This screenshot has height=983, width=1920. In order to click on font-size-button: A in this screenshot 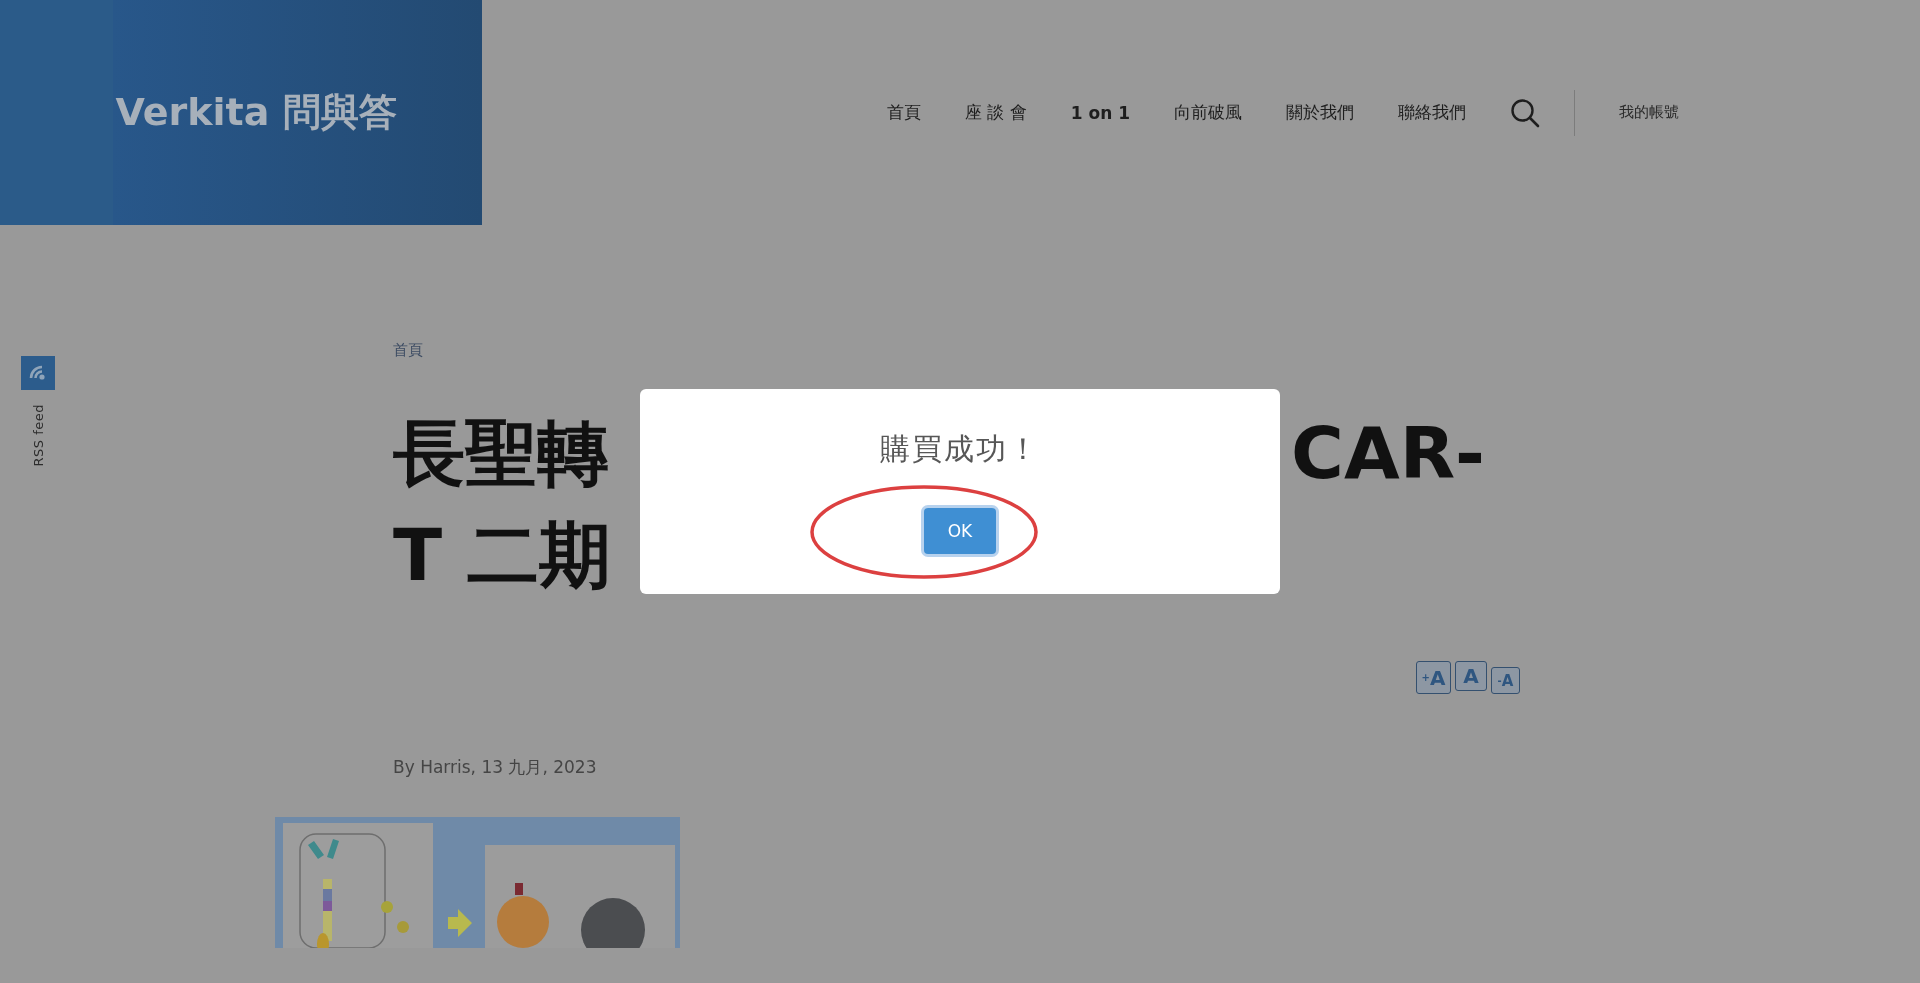, I will do `click(1471, 676)`.